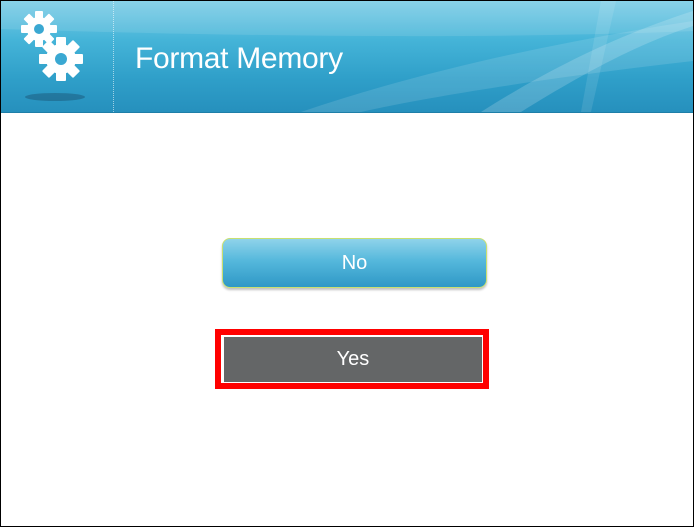 This screenshot has width=694, height=527. I want to click on header-icon-area, so click(57, 56).